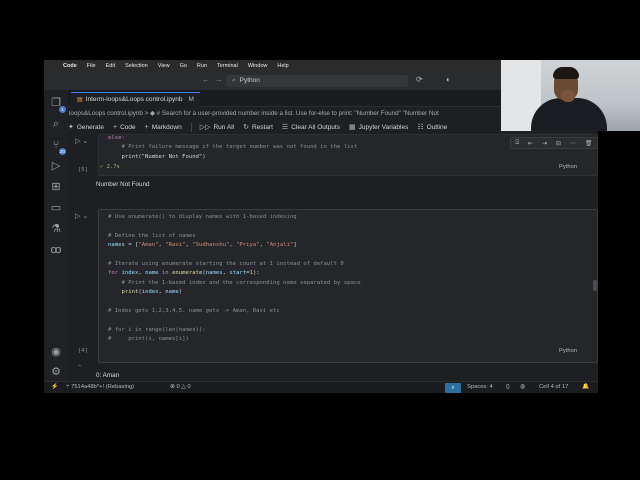  Describe the element at coordinates (136, 66) in the screenshot. I see `menu-selection: Selection` at that location.